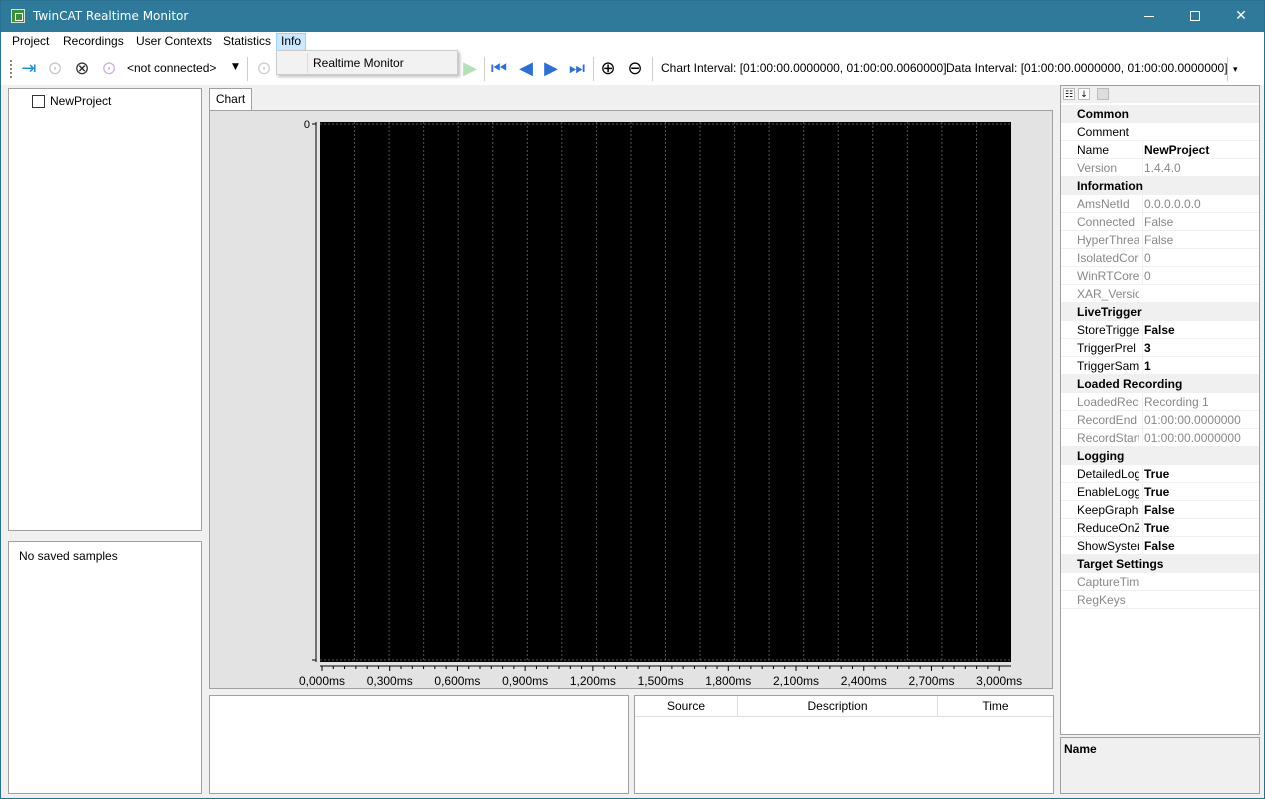 This screenshot has width=1265, height=799. Describe the element at coordinates (1160, 456) in the screenshot. I see `property-category: Logging` at that location.